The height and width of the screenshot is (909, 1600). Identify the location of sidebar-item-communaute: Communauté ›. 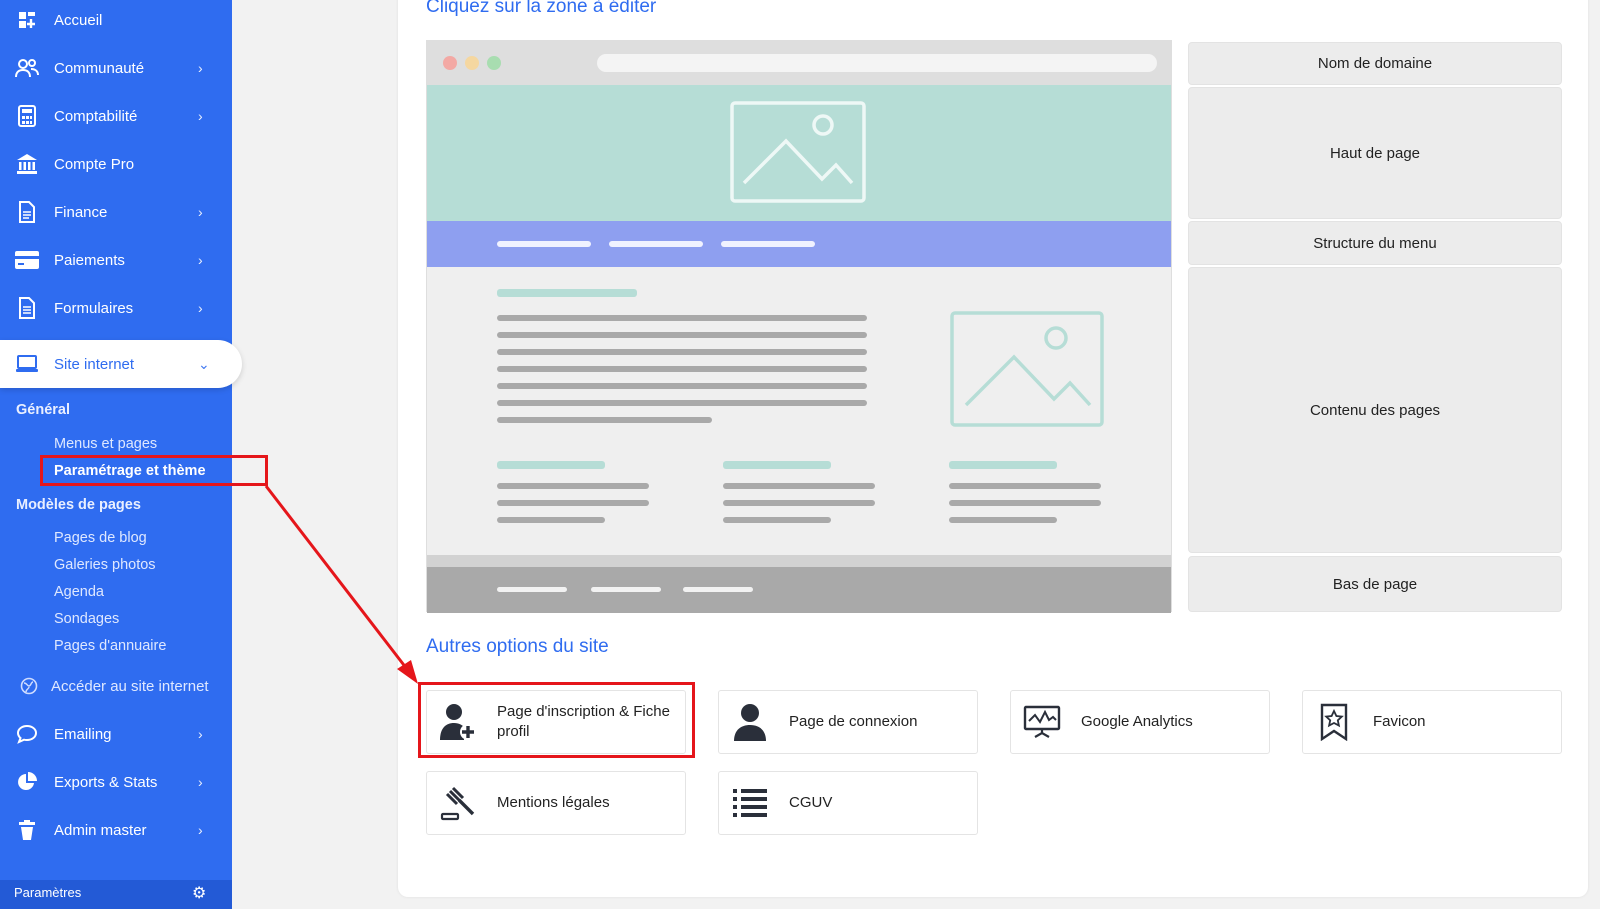
(116, 68).